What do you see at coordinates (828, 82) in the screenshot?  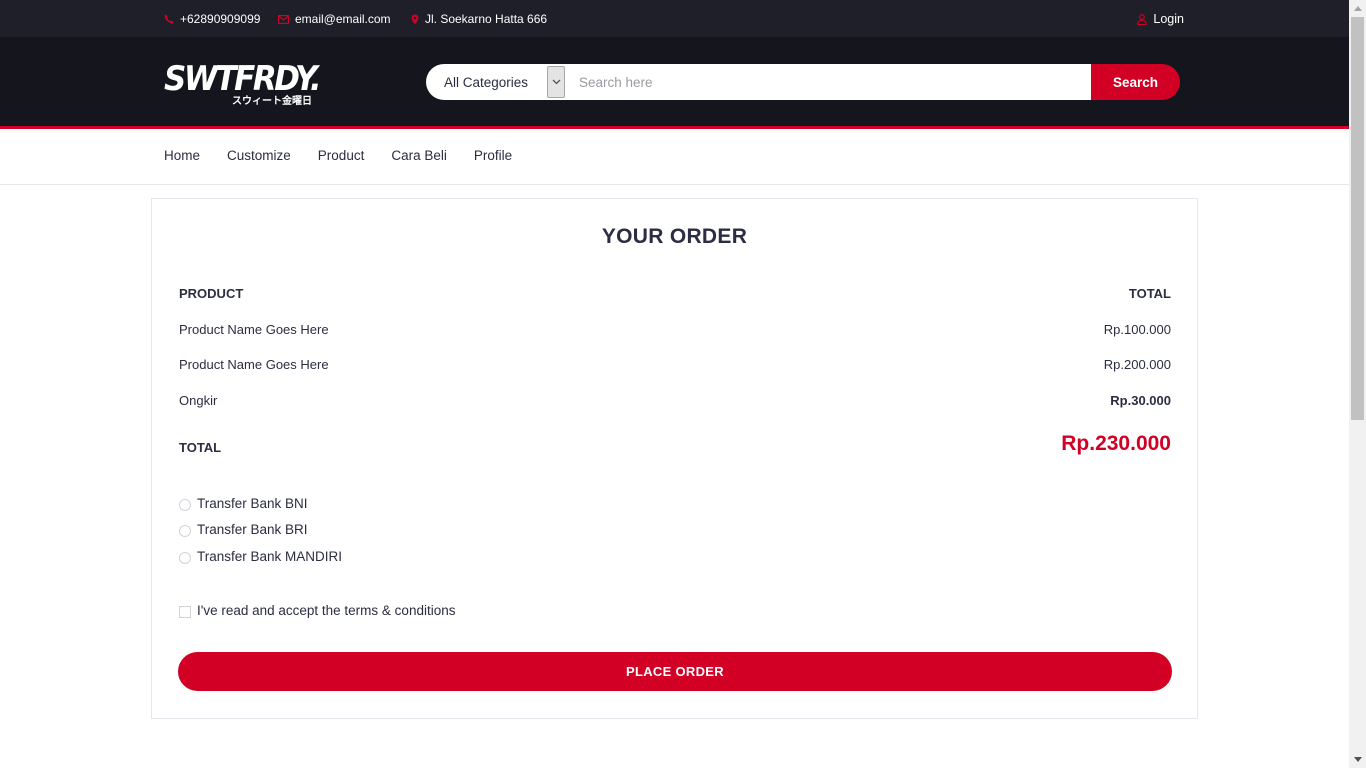 I see `search-input` at bounding box center [828, 82].